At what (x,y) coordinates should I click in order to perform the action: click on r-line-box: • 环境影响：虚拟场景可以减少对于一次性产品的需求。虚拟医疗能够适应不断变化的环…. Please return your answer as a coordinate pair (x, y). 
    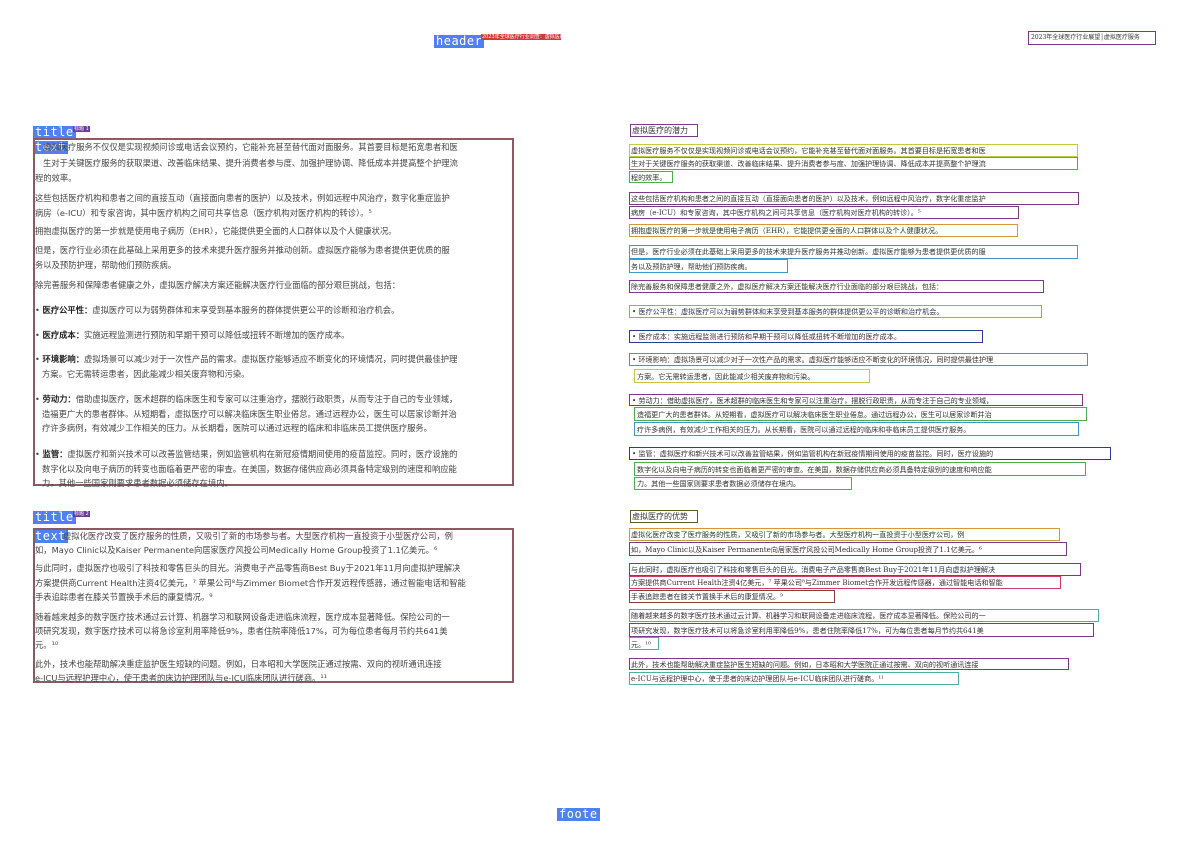
    Looking at the image, I should click on (858, 359).